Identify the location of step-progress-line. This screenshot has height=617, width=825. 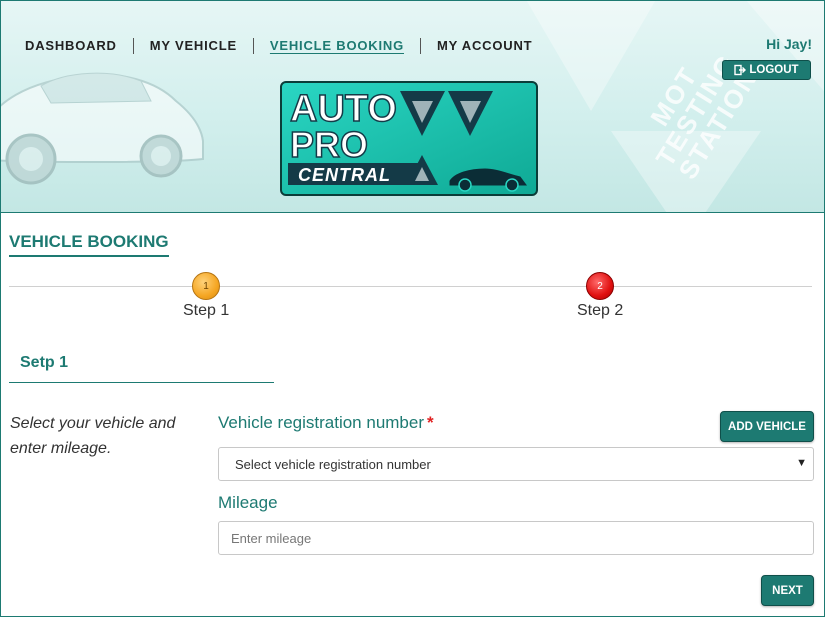
(410, 286).